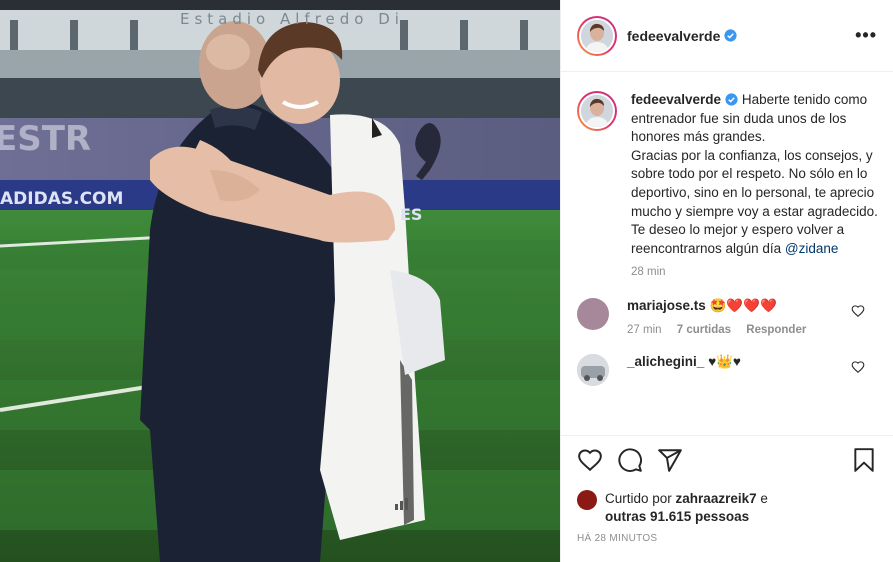  I want to click on comment-bubble-icon, so click(630, 460).